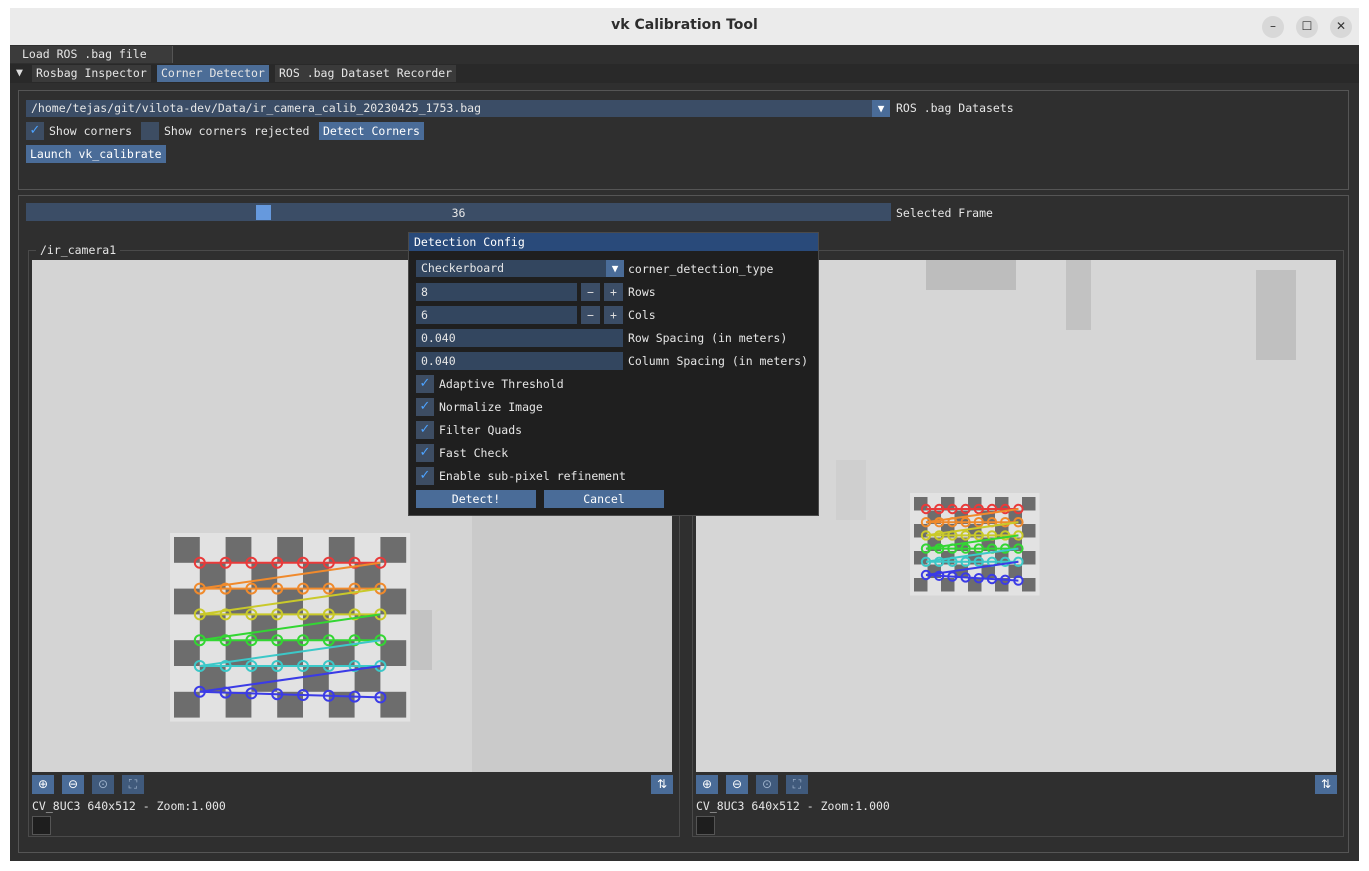 The image size is (1369, 871). Describe the element at coordinates (425, 407) in the screenshot. I see `normalize-image-checkbox: ✓` at that location.